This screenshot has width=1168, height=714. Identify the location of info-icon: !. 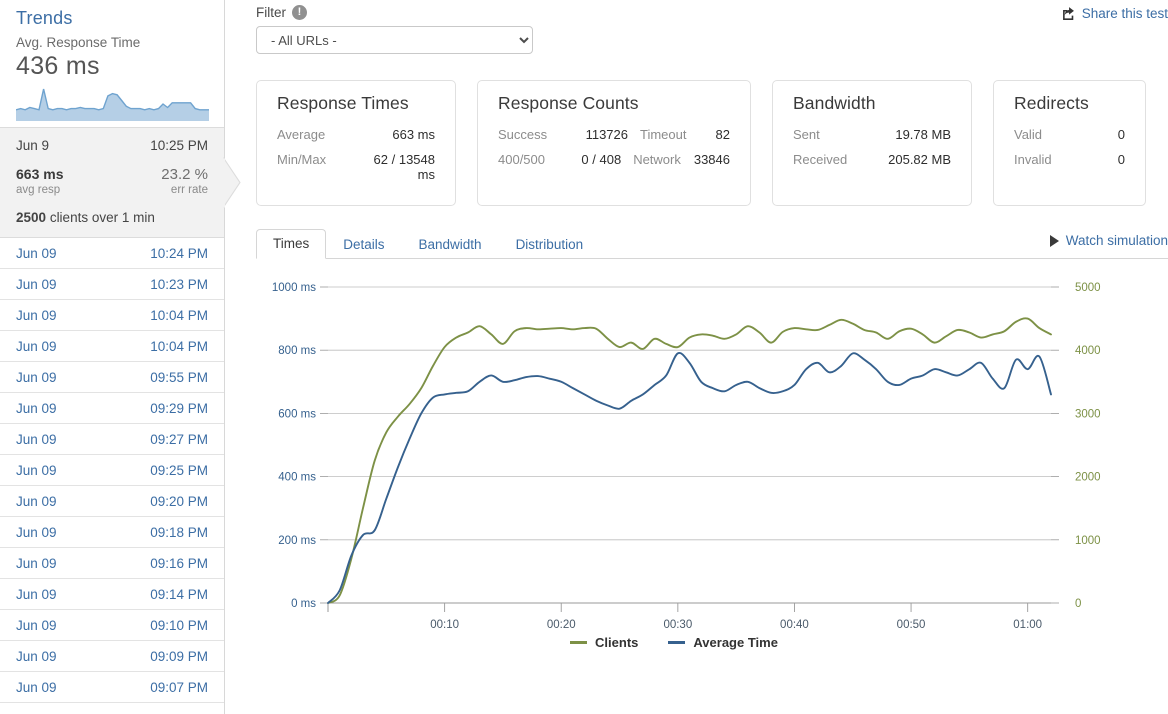
(299, 12).